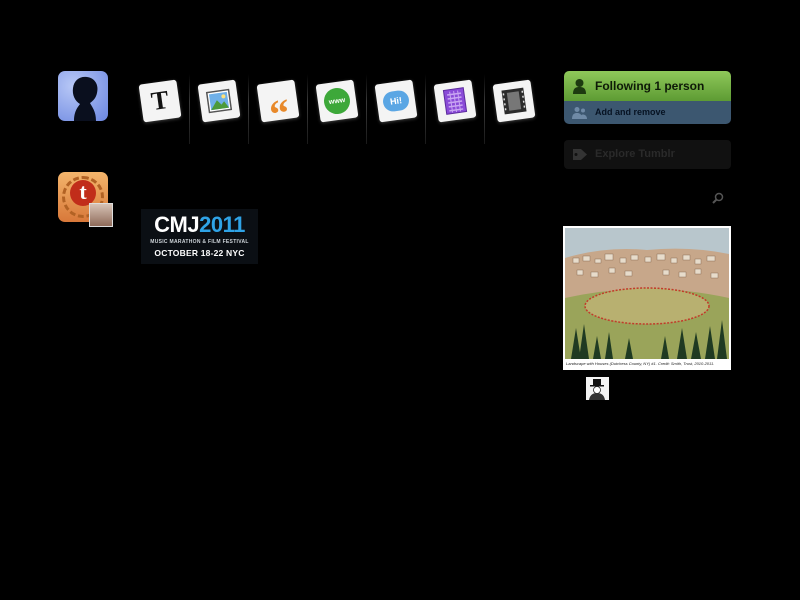 Image resolution: width=800 pixels, height=600 pixels. Describe the element at coordinates (199, 242) in the screenshot. I see `cmj-banner-subtitle: MUSIC MARATHON & FILM FESTIVAL` at that location.